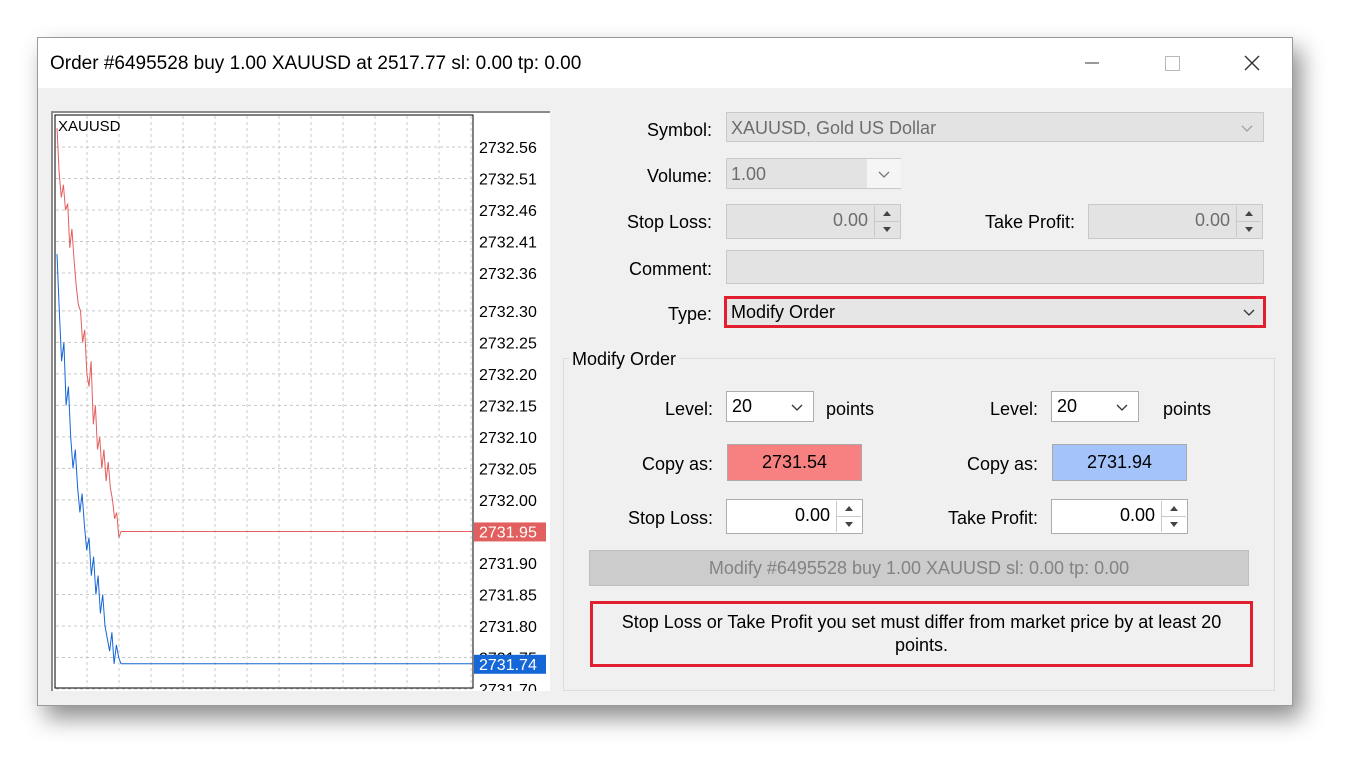  What do you see at coordinates (670, 269) in the screenshot?
I see `comment-label: Comment:` at bounding box center [670, 269].